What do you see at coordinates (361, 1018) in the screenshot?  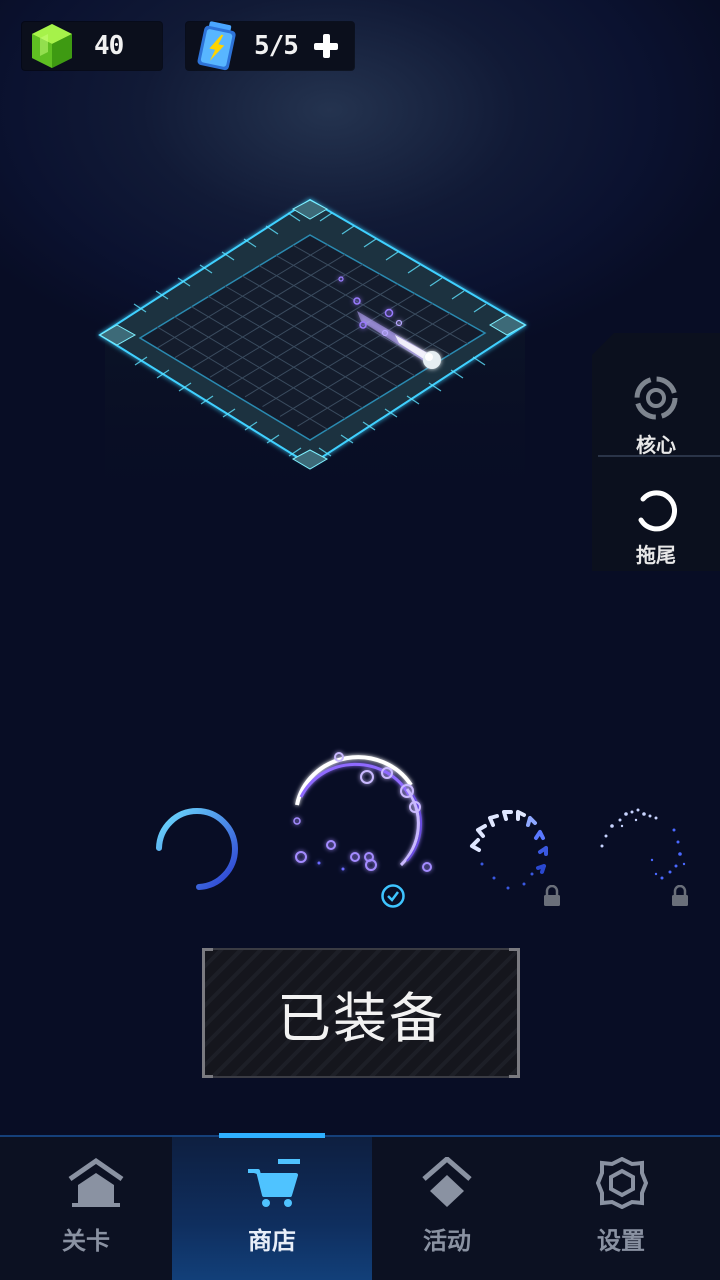 I see `equipped-button-label: 已装备` at bounding box center [361, 1018].